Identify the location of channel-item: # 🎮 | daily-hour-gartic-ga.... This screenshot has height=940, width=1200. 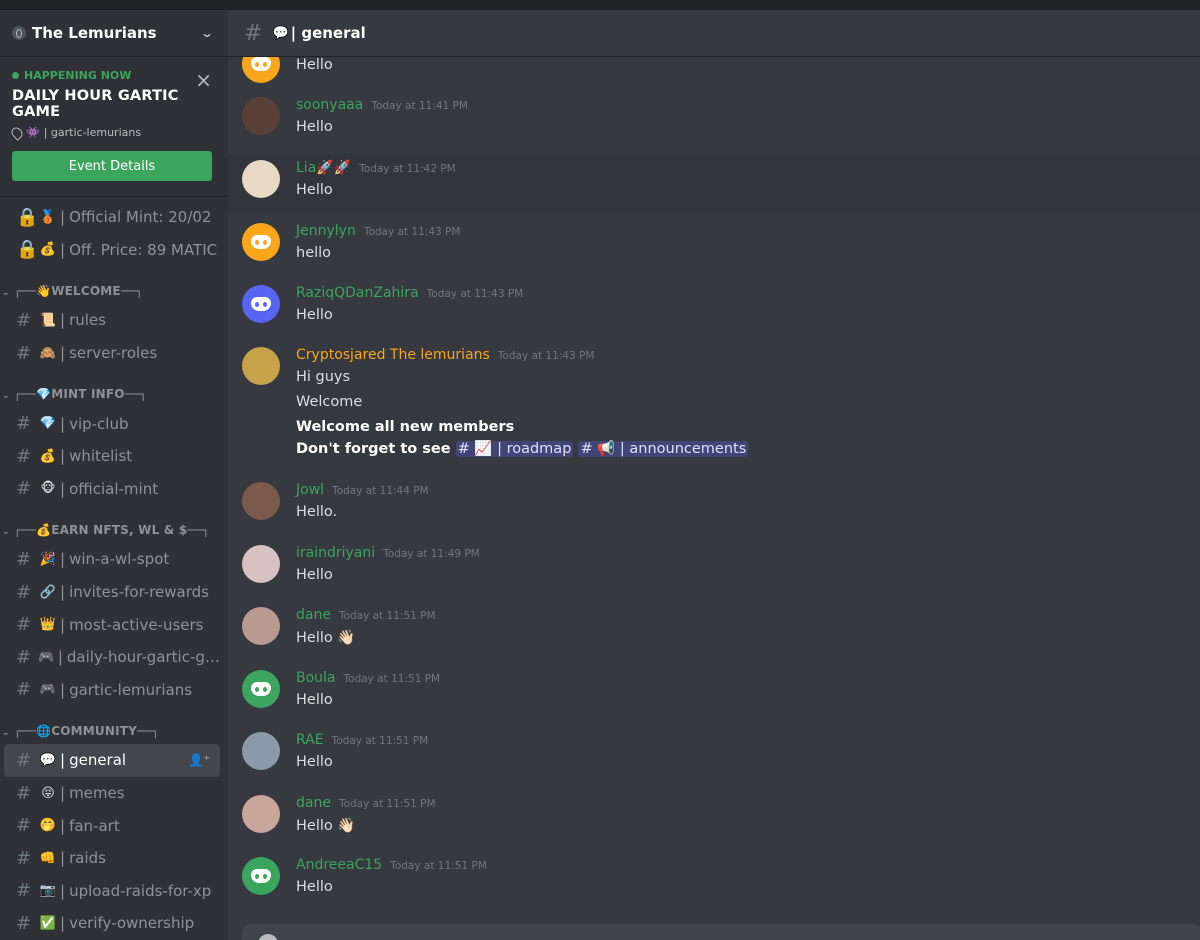
(112, 657).